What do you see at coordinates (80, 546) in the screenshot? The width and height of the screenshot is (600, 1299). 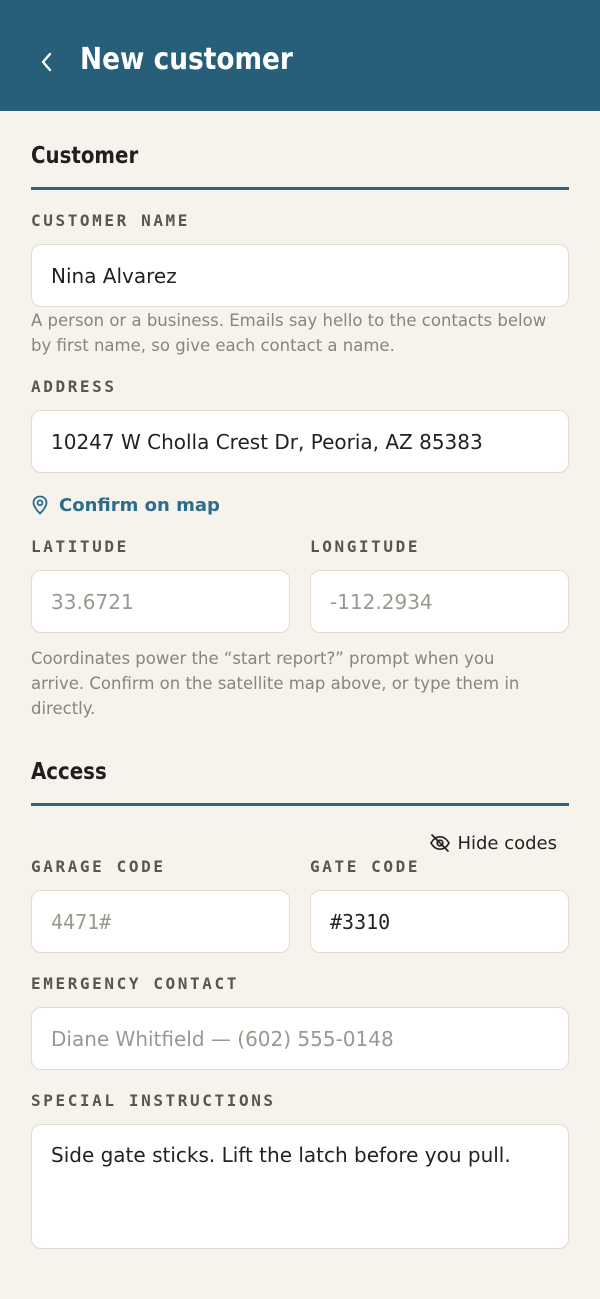 I see `latitude-label: LATITUDE` at bounding box center [80, 546].